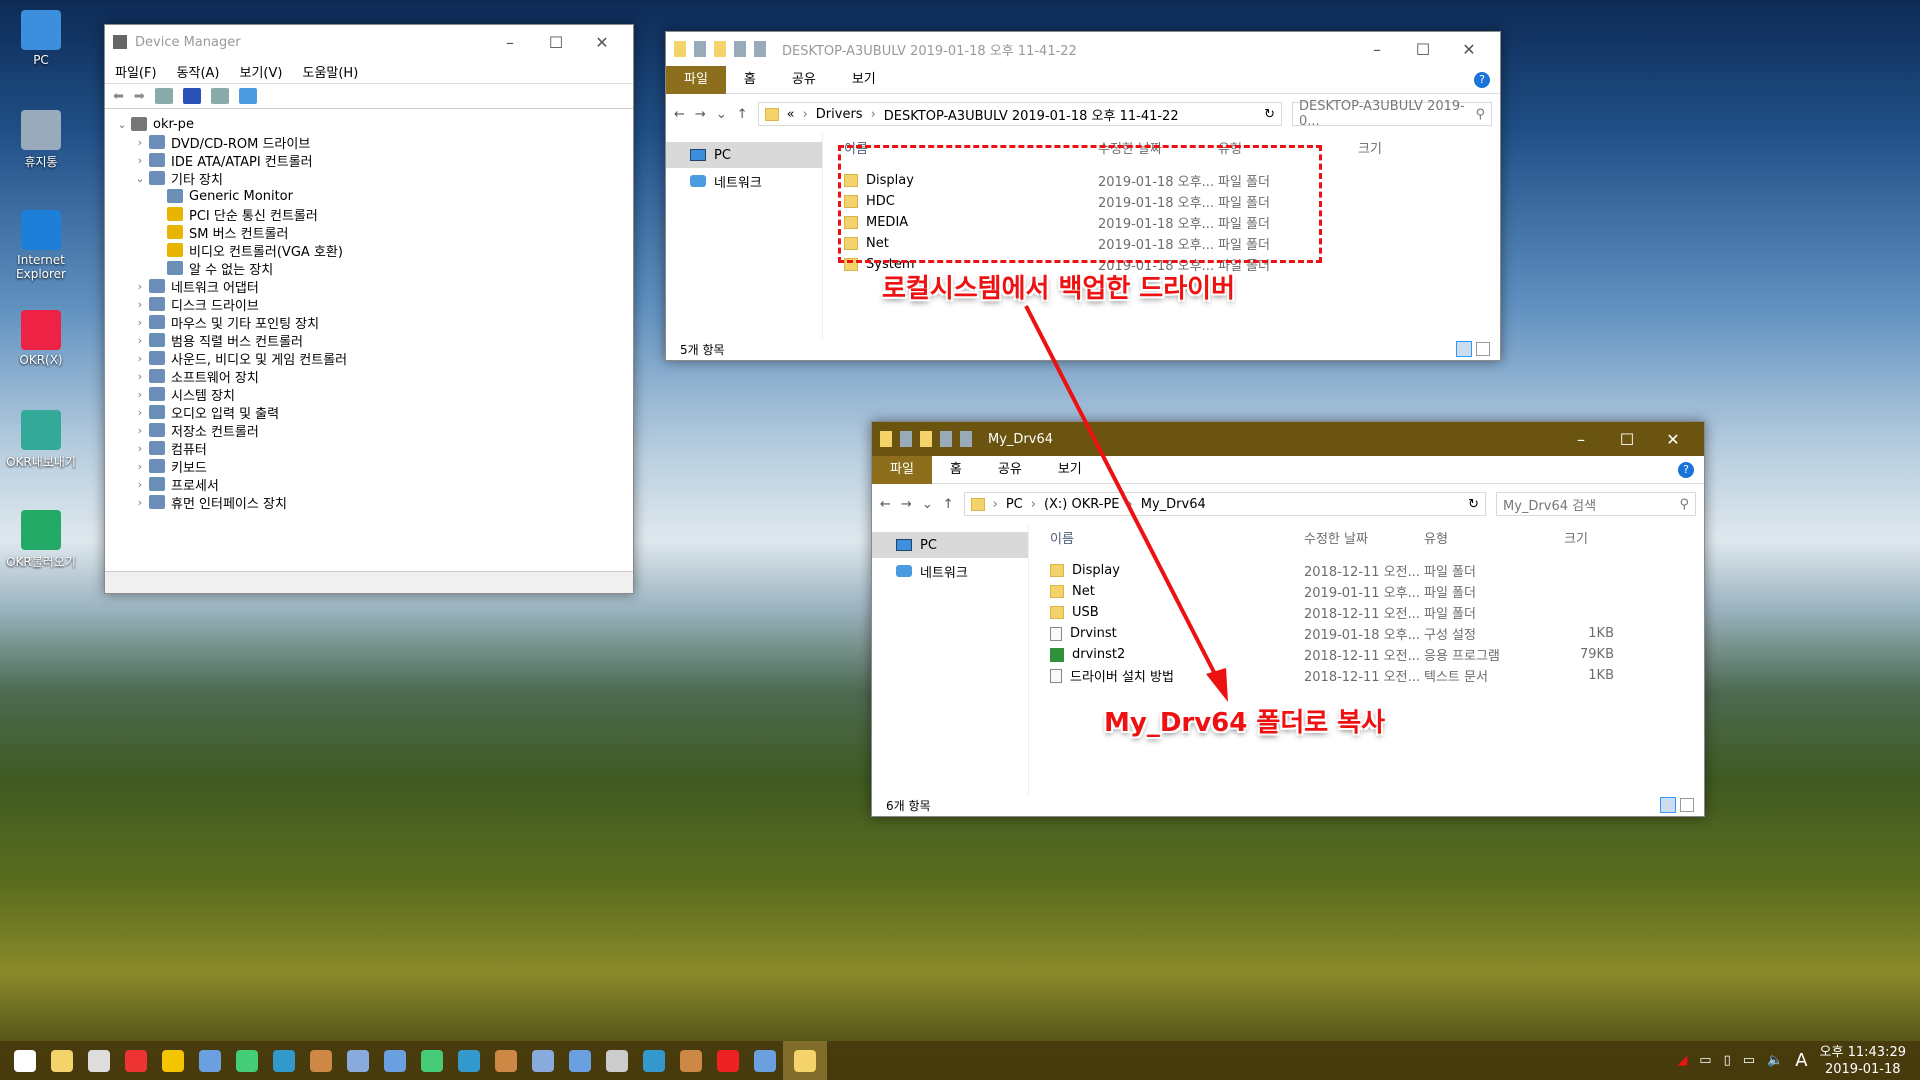 The image size is (1920, 1080). I want to click on clock: 오후 11:43:29 2019-01-18, so click(1863, 1061).